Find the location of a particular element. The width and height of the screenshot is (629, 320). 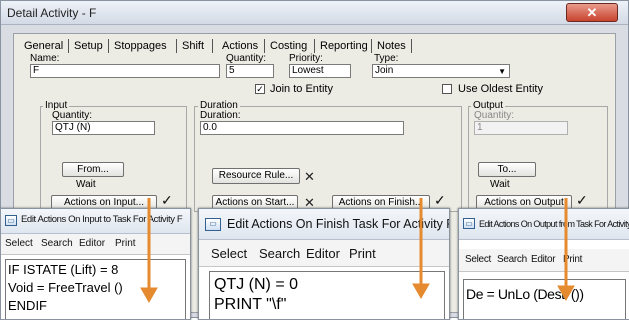

input-arrow is located at coordinates (149, 251).